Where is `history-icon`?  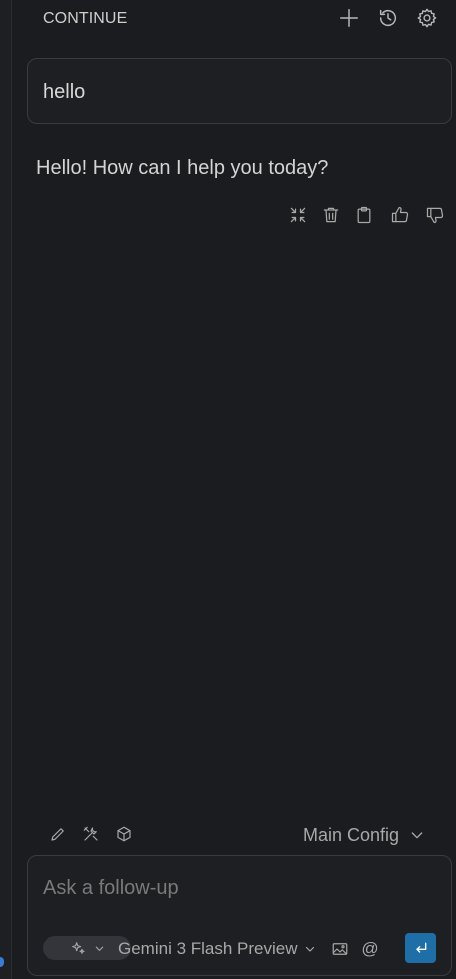 history-icon is located at coordinates (388, 18).